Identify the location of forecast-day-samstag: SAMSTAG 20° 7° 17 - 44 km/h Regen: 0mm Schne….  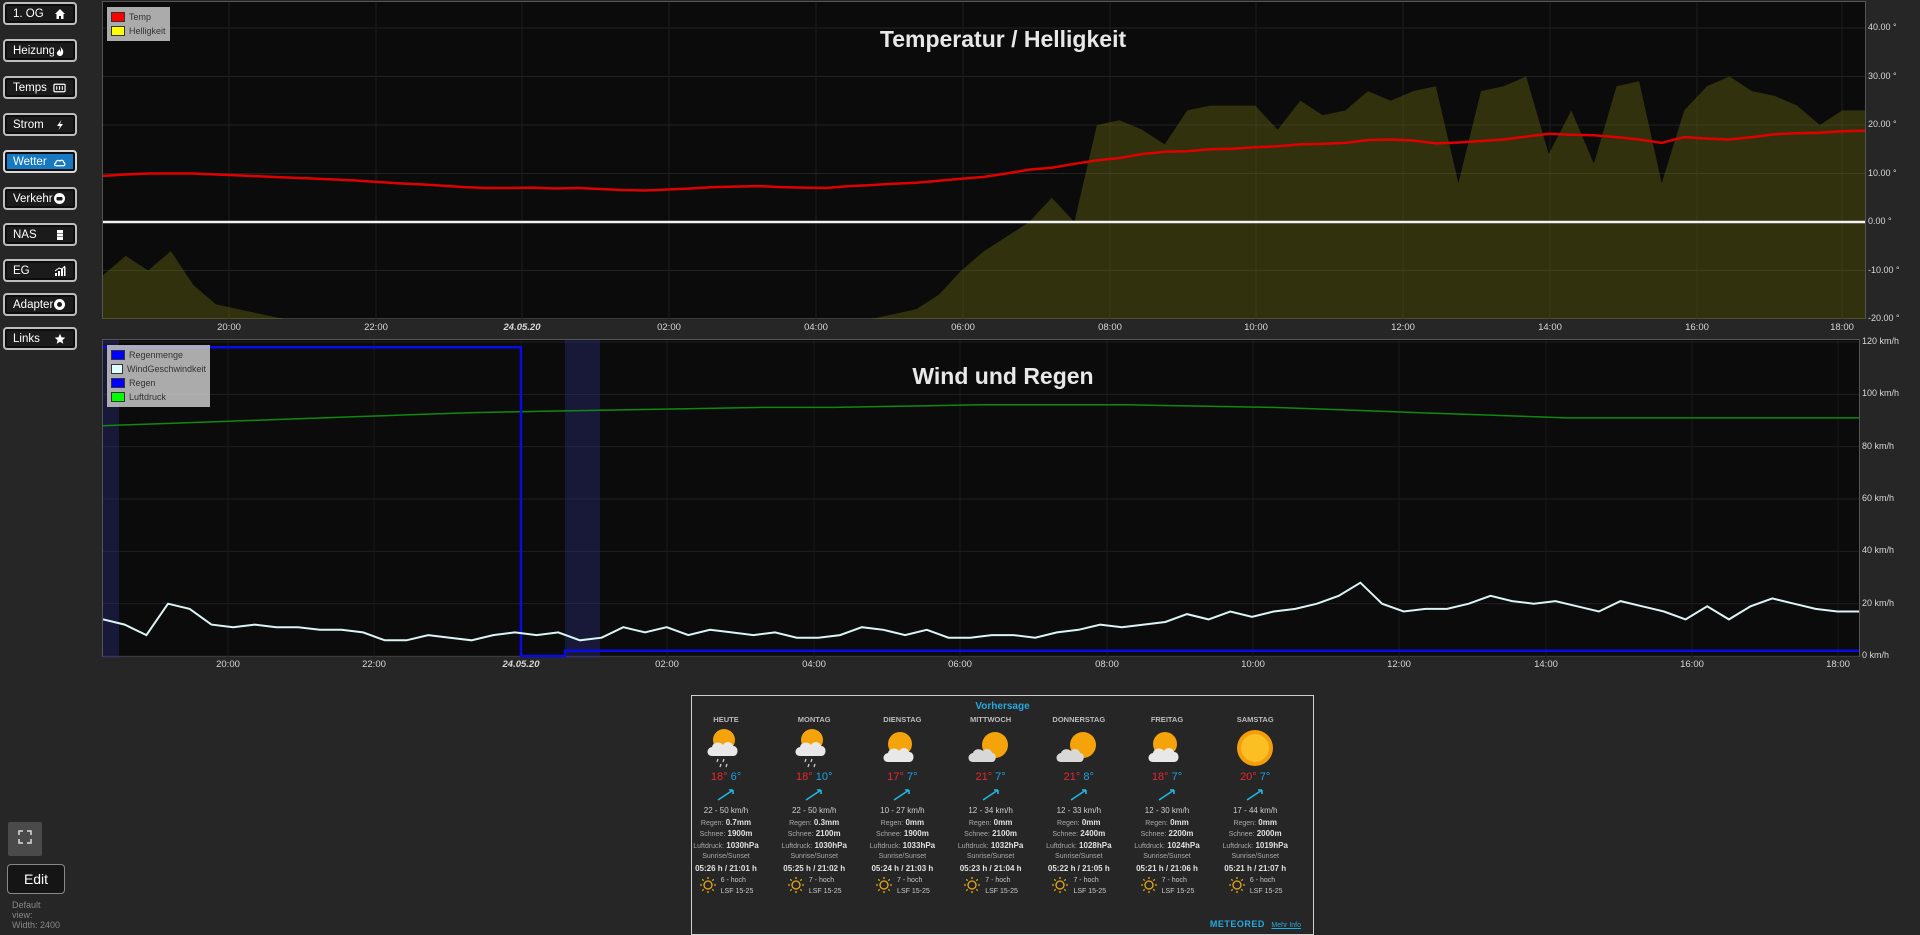
(1255, 806).